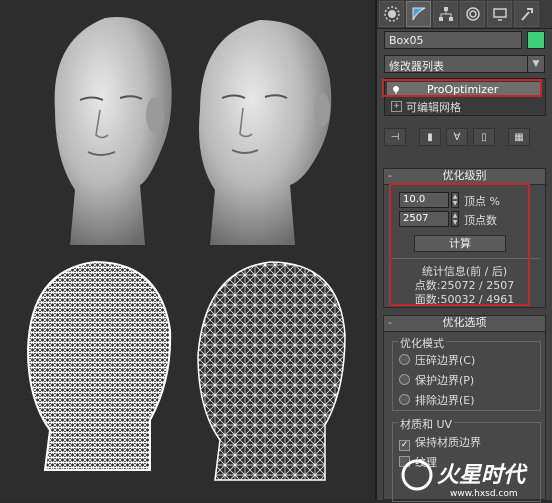 This screenshot has height=503, width=552. Describe the element at coordinates (464, 106) in the screenshot. I see `stack-item-editable-mesh: + 可编辑网格` at that location.